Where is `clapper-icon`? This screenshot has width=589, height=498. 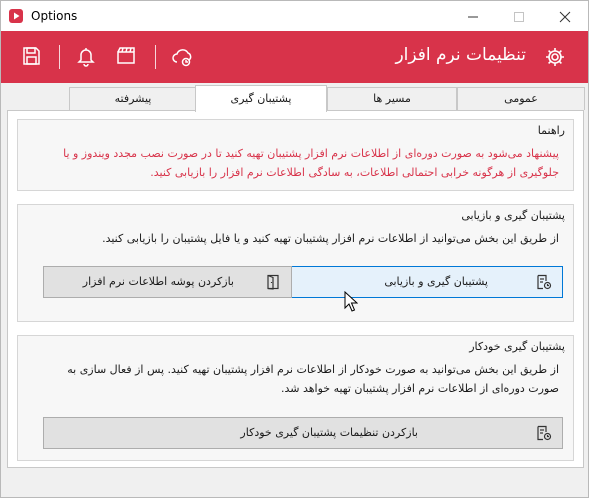
clapper-icon is located at coordinates (126, 56).